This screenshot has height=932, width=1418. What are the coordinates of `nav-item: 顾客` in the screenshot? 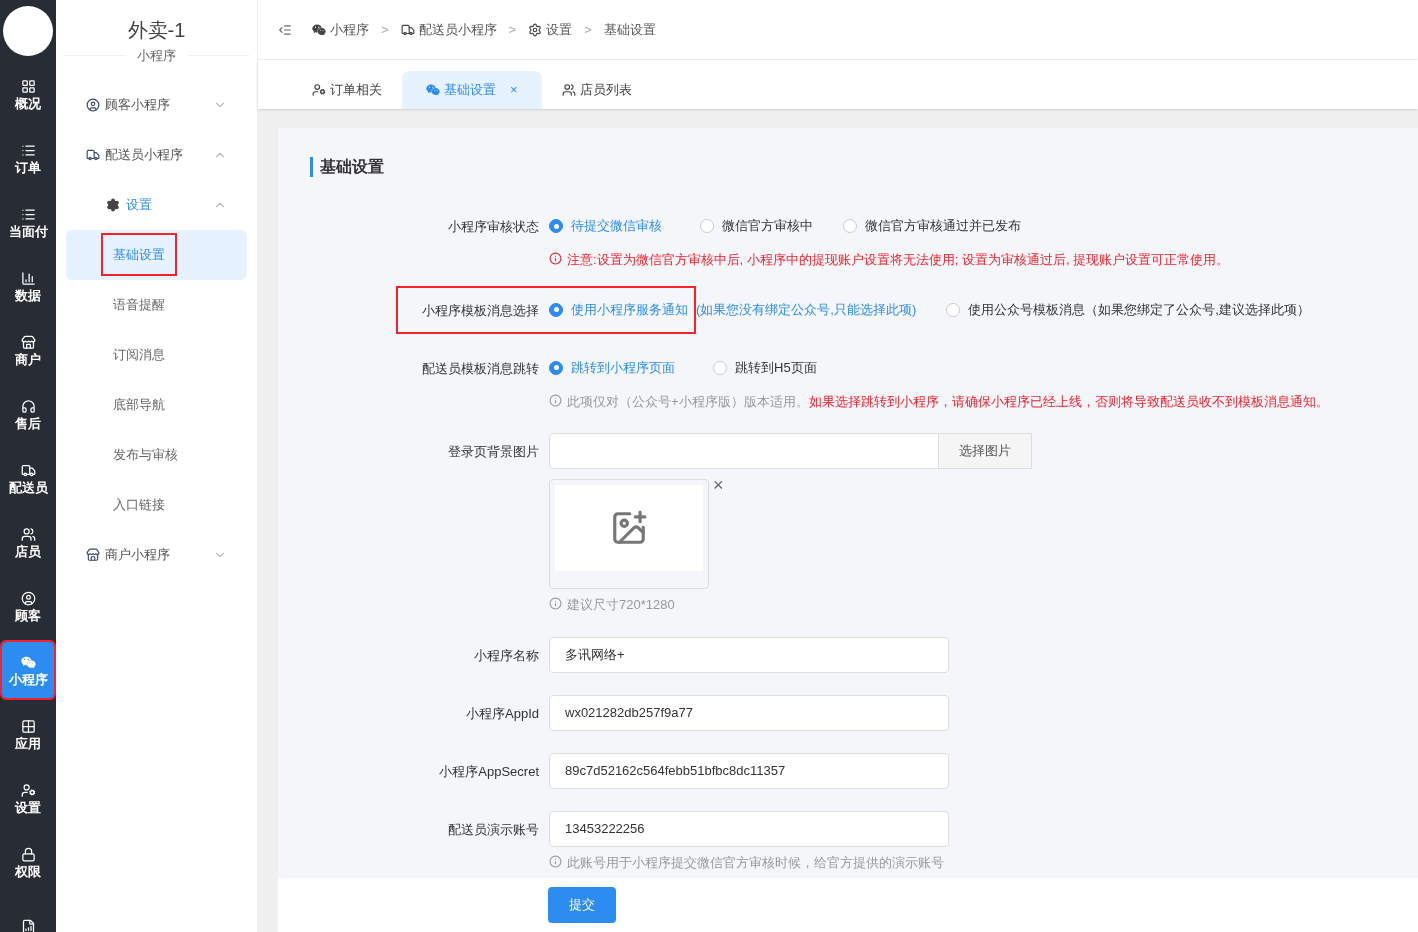 It's located at (28, 606).